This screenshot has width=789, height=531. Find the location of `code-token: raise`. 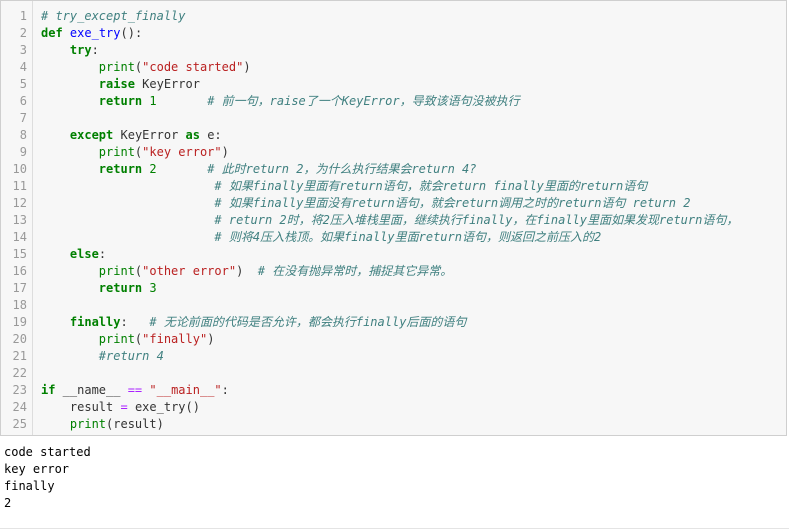

code-token: raise is located at coordinates (116, 84).